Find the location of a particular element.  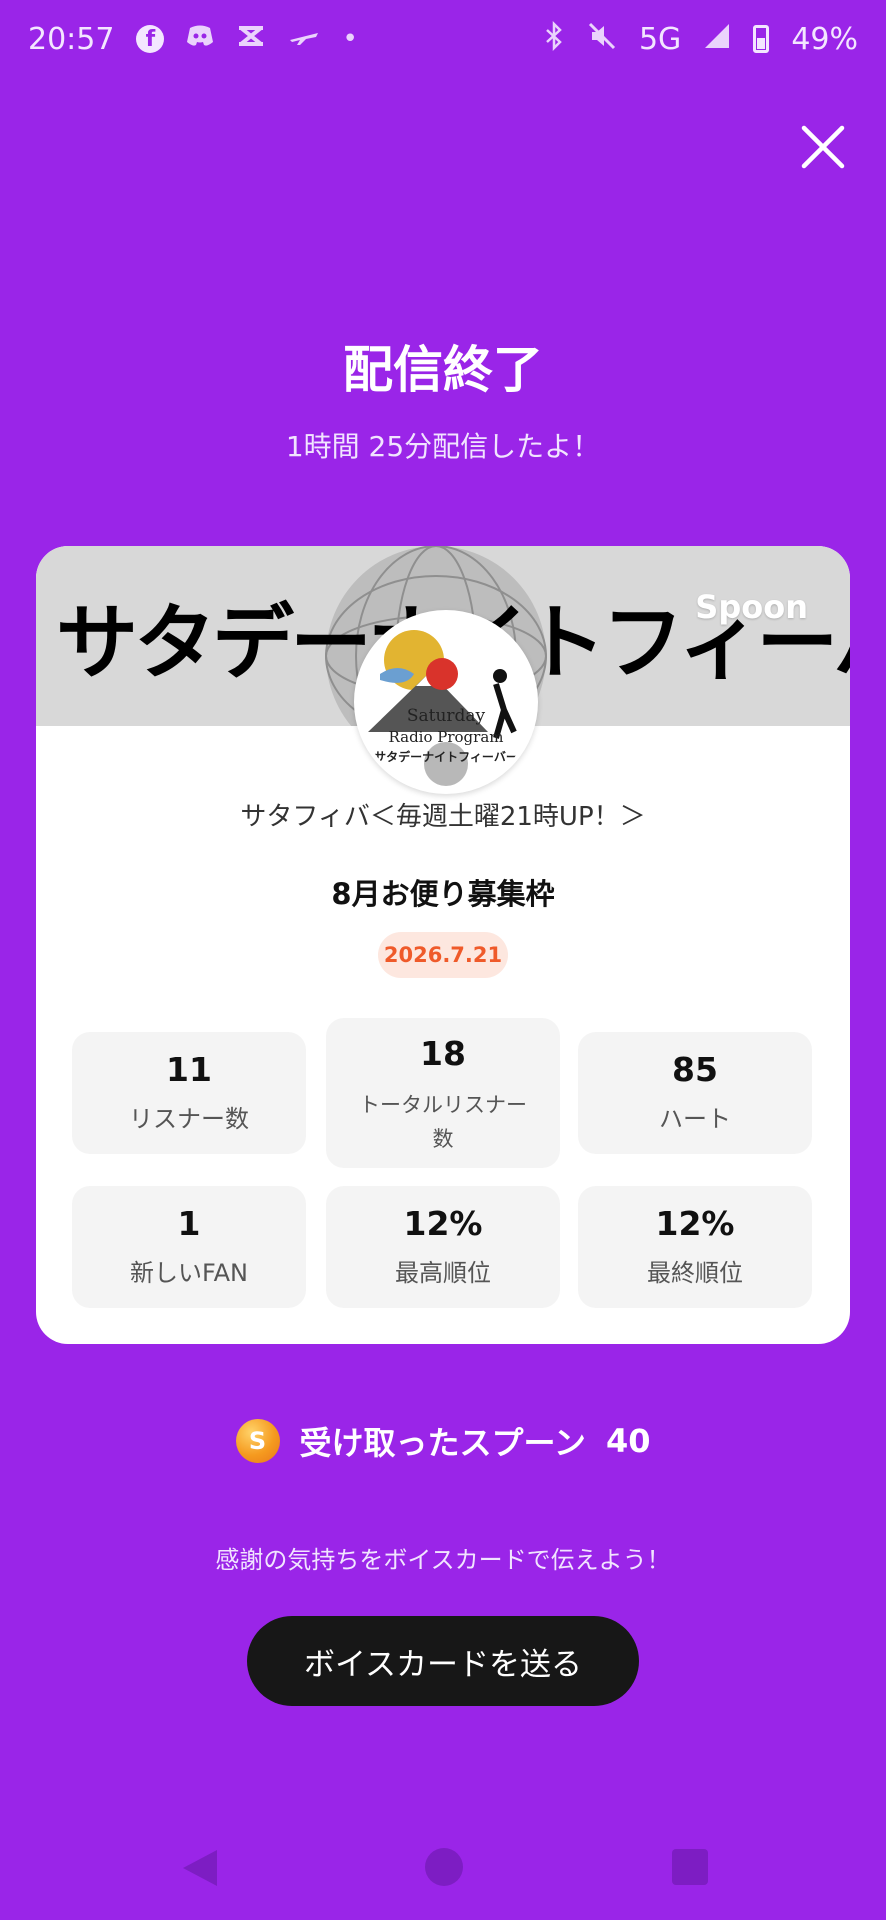

home-icon is located at coordinates (444, 1867).